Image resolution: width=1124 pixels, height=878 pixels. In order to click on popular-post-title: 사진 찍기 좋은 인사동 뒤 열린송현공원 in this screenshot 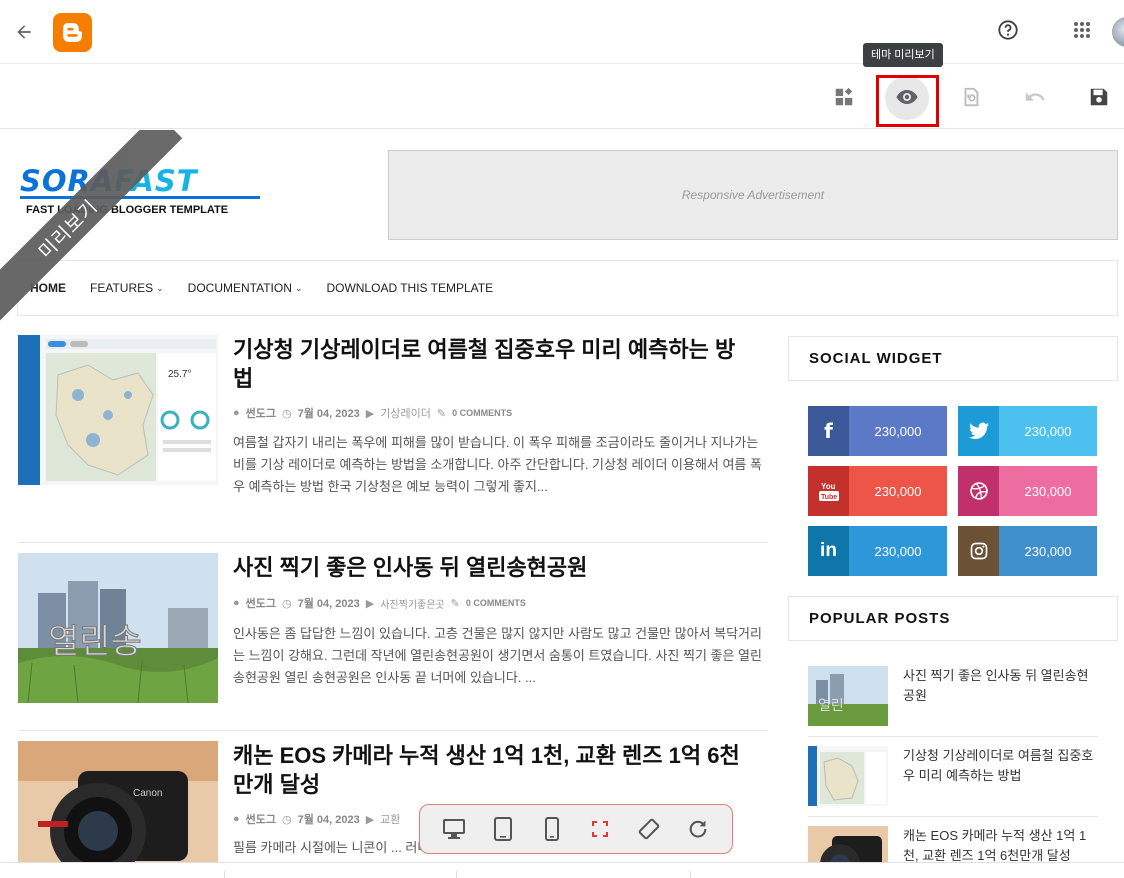, I will do `click(1000, 686)`.